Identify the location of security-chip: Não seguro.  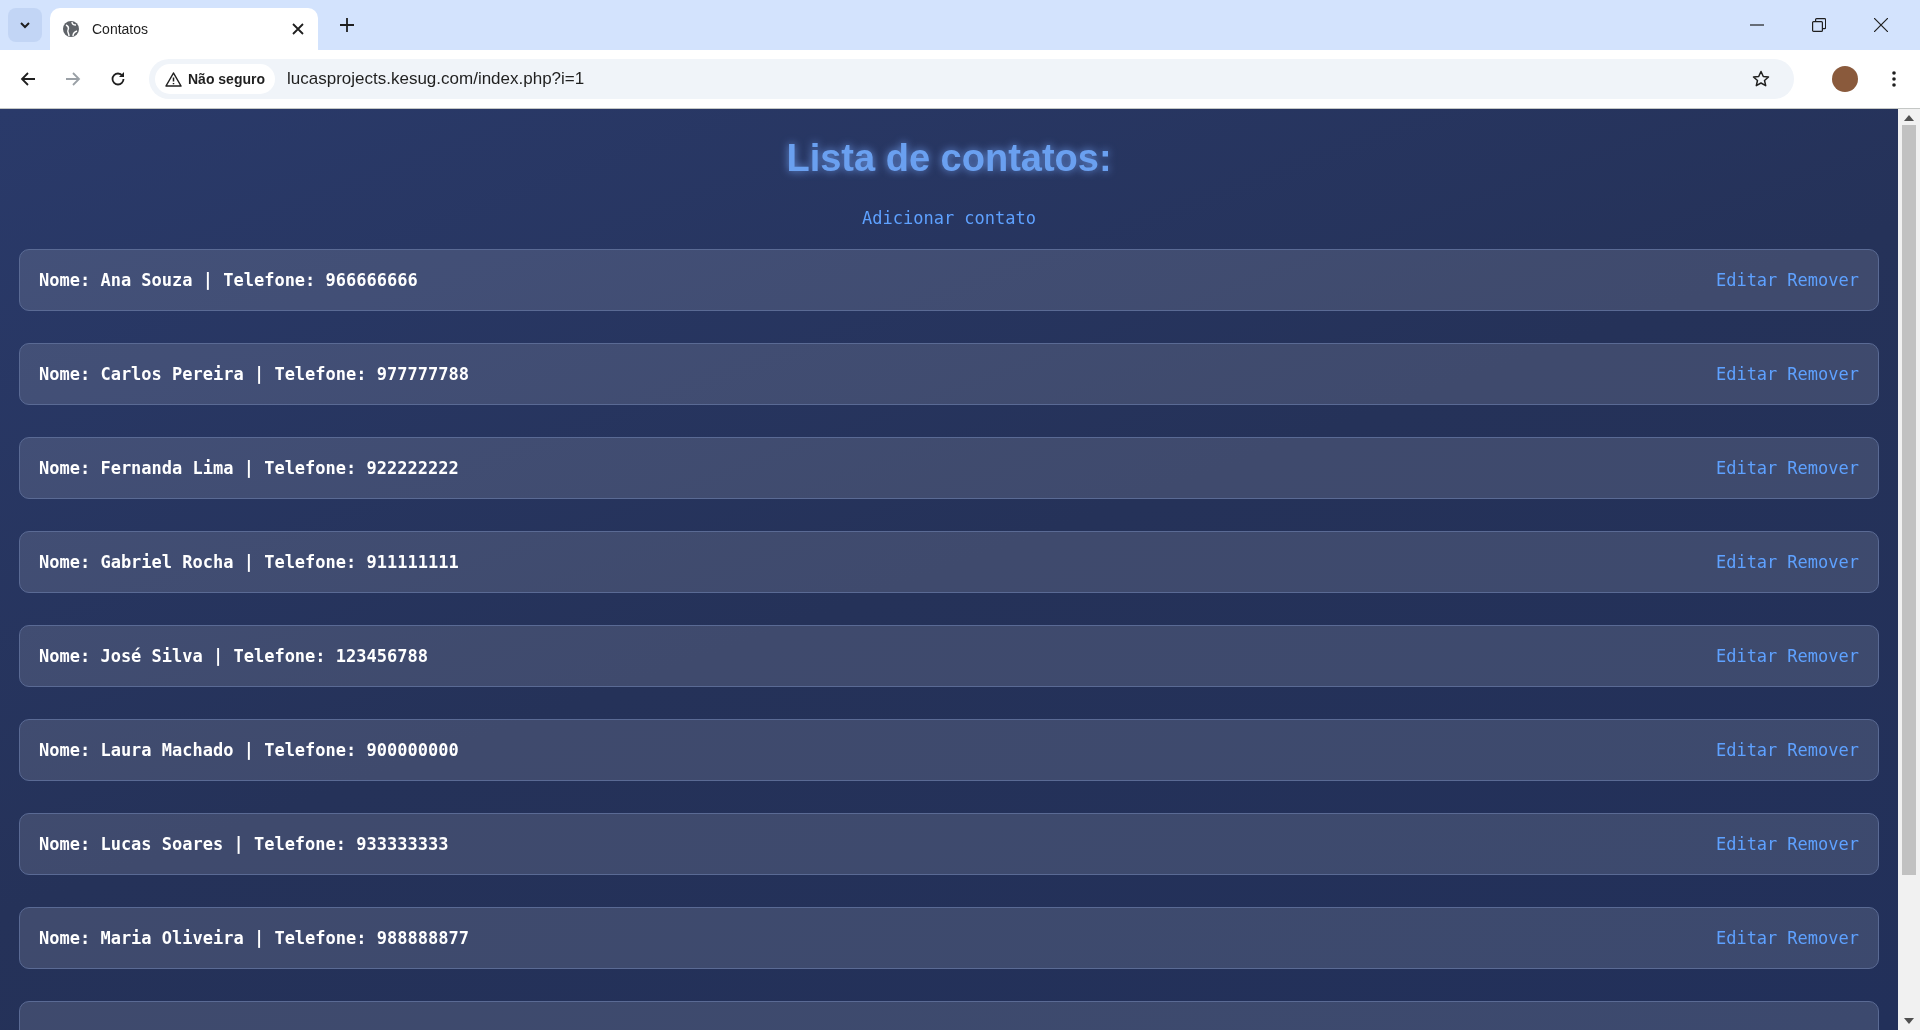
(215, 79).